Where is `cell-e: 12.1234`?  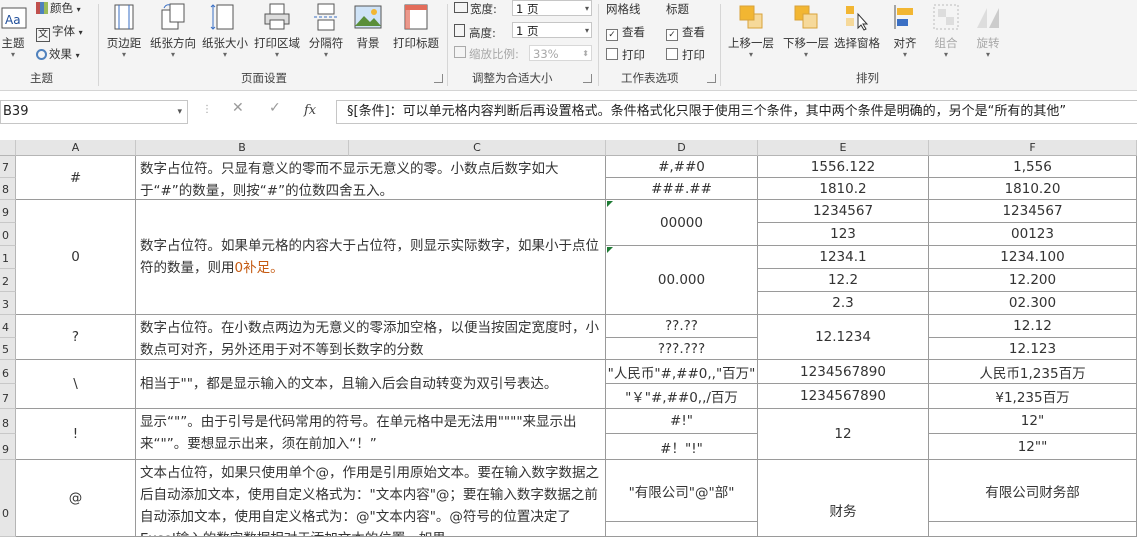 cell-e: 12.1234 is located at coordinates (843, 337).